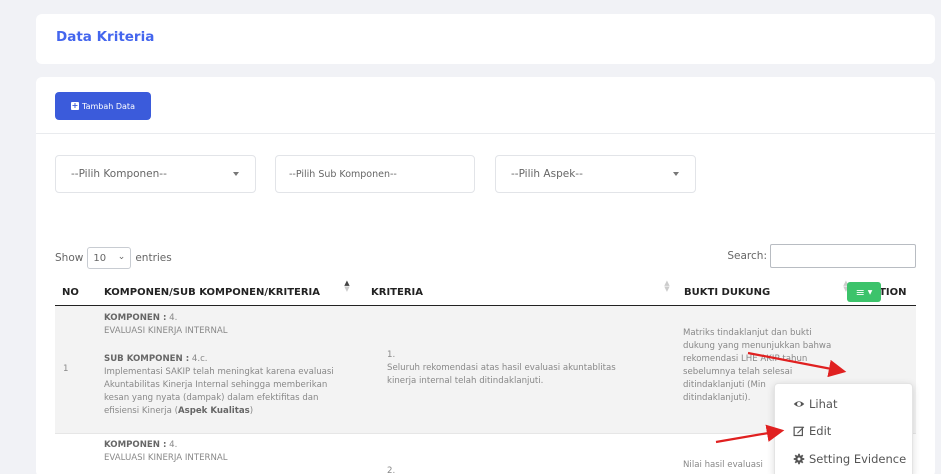 The height and width of the screenshot is (474, 941). I want to click on annotation-arrows, so click(781, 397).